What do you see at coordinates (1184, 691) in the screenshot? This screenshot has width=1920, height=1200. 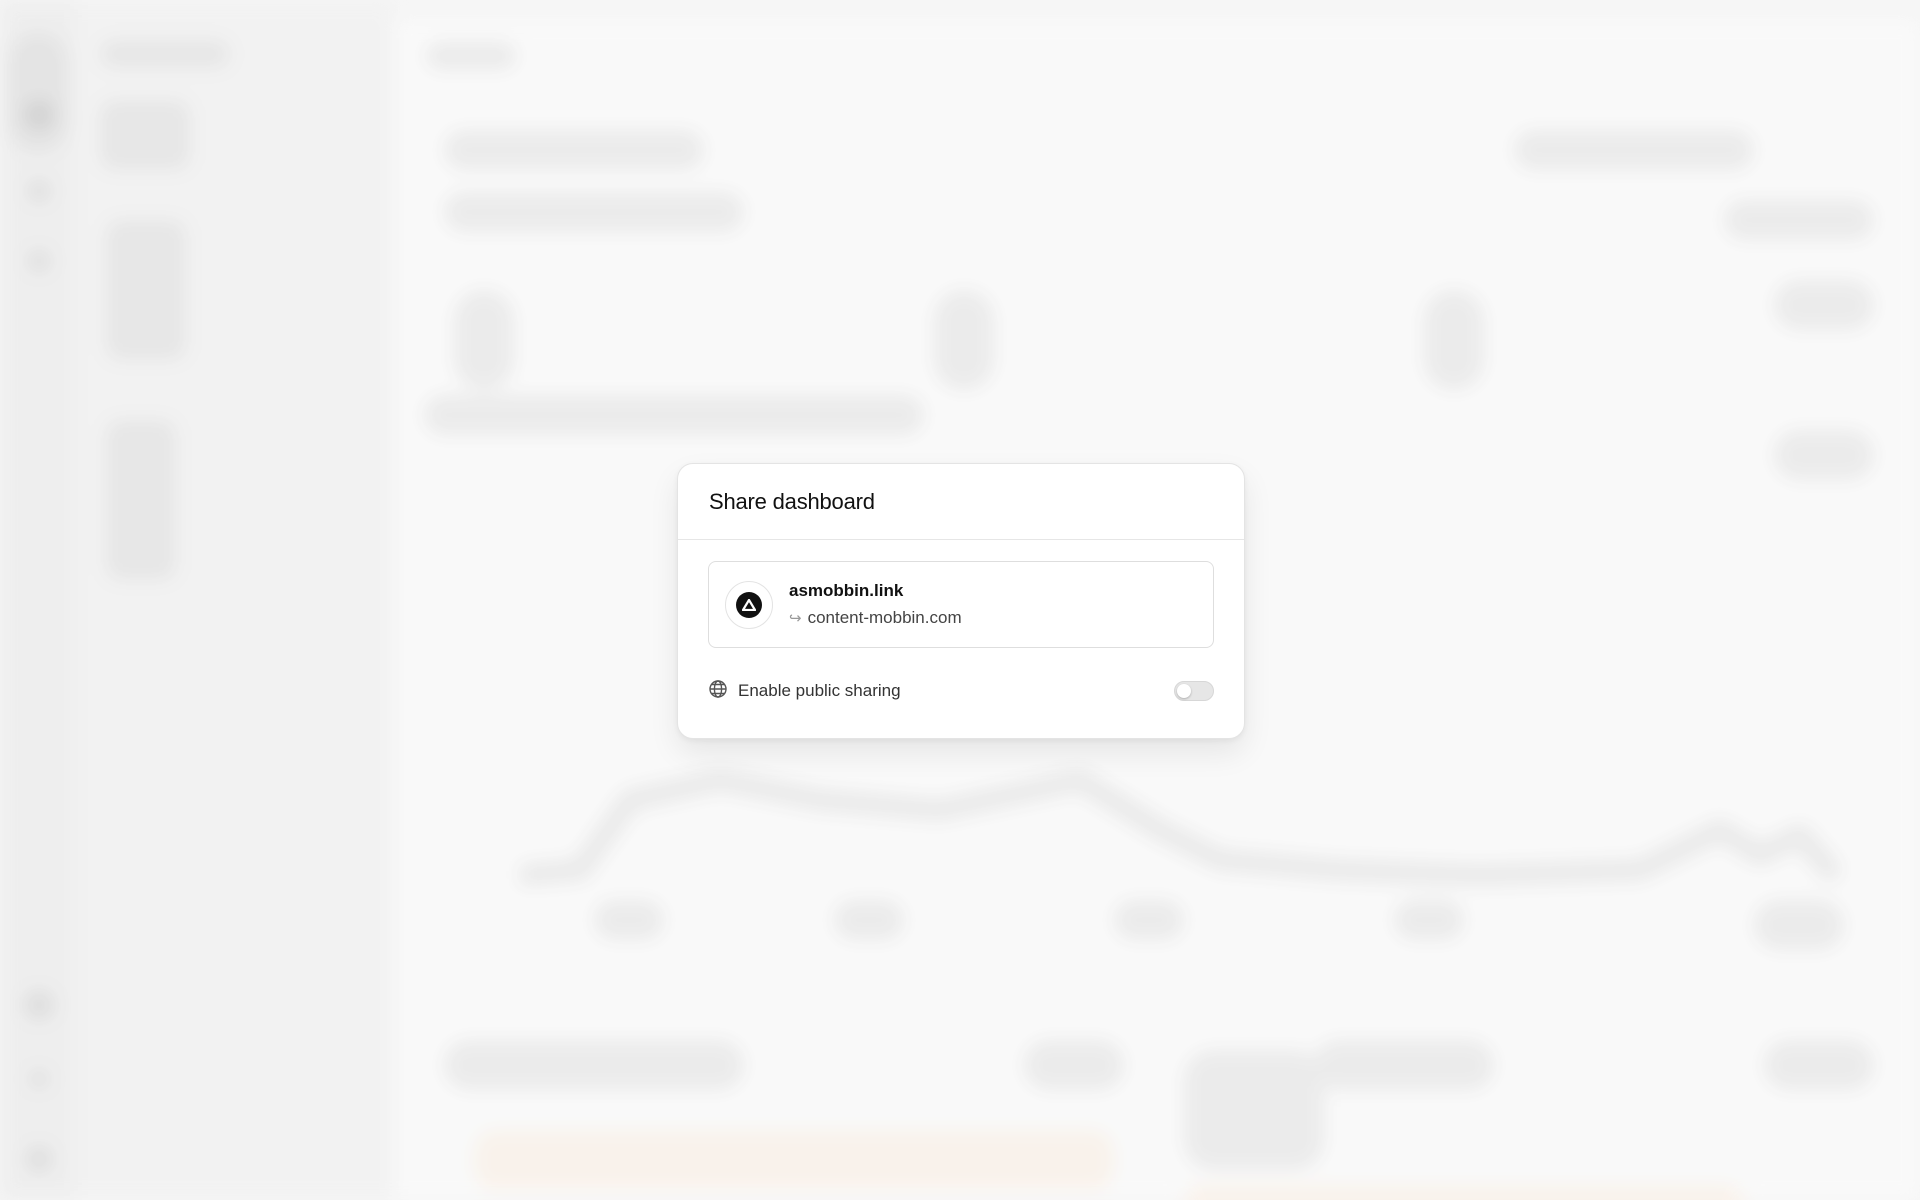 I see `toggle-knob` at bounding box center [1184, 691].